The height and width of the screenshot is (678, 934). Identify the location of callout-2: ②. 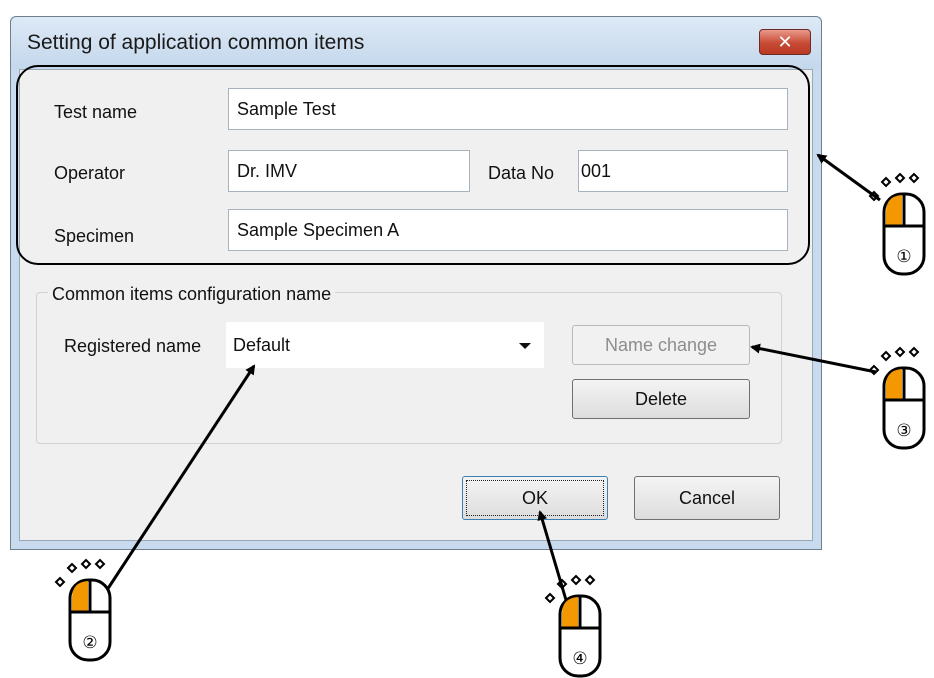
(89, 643).